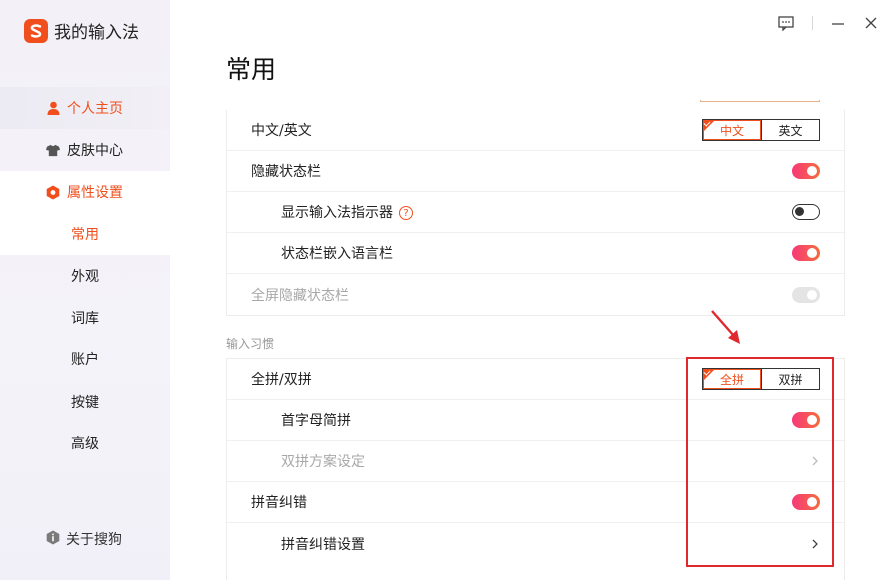 The height and width of the screenshot is (580, 888). I want to click on minimize-button, so click(838, 23).